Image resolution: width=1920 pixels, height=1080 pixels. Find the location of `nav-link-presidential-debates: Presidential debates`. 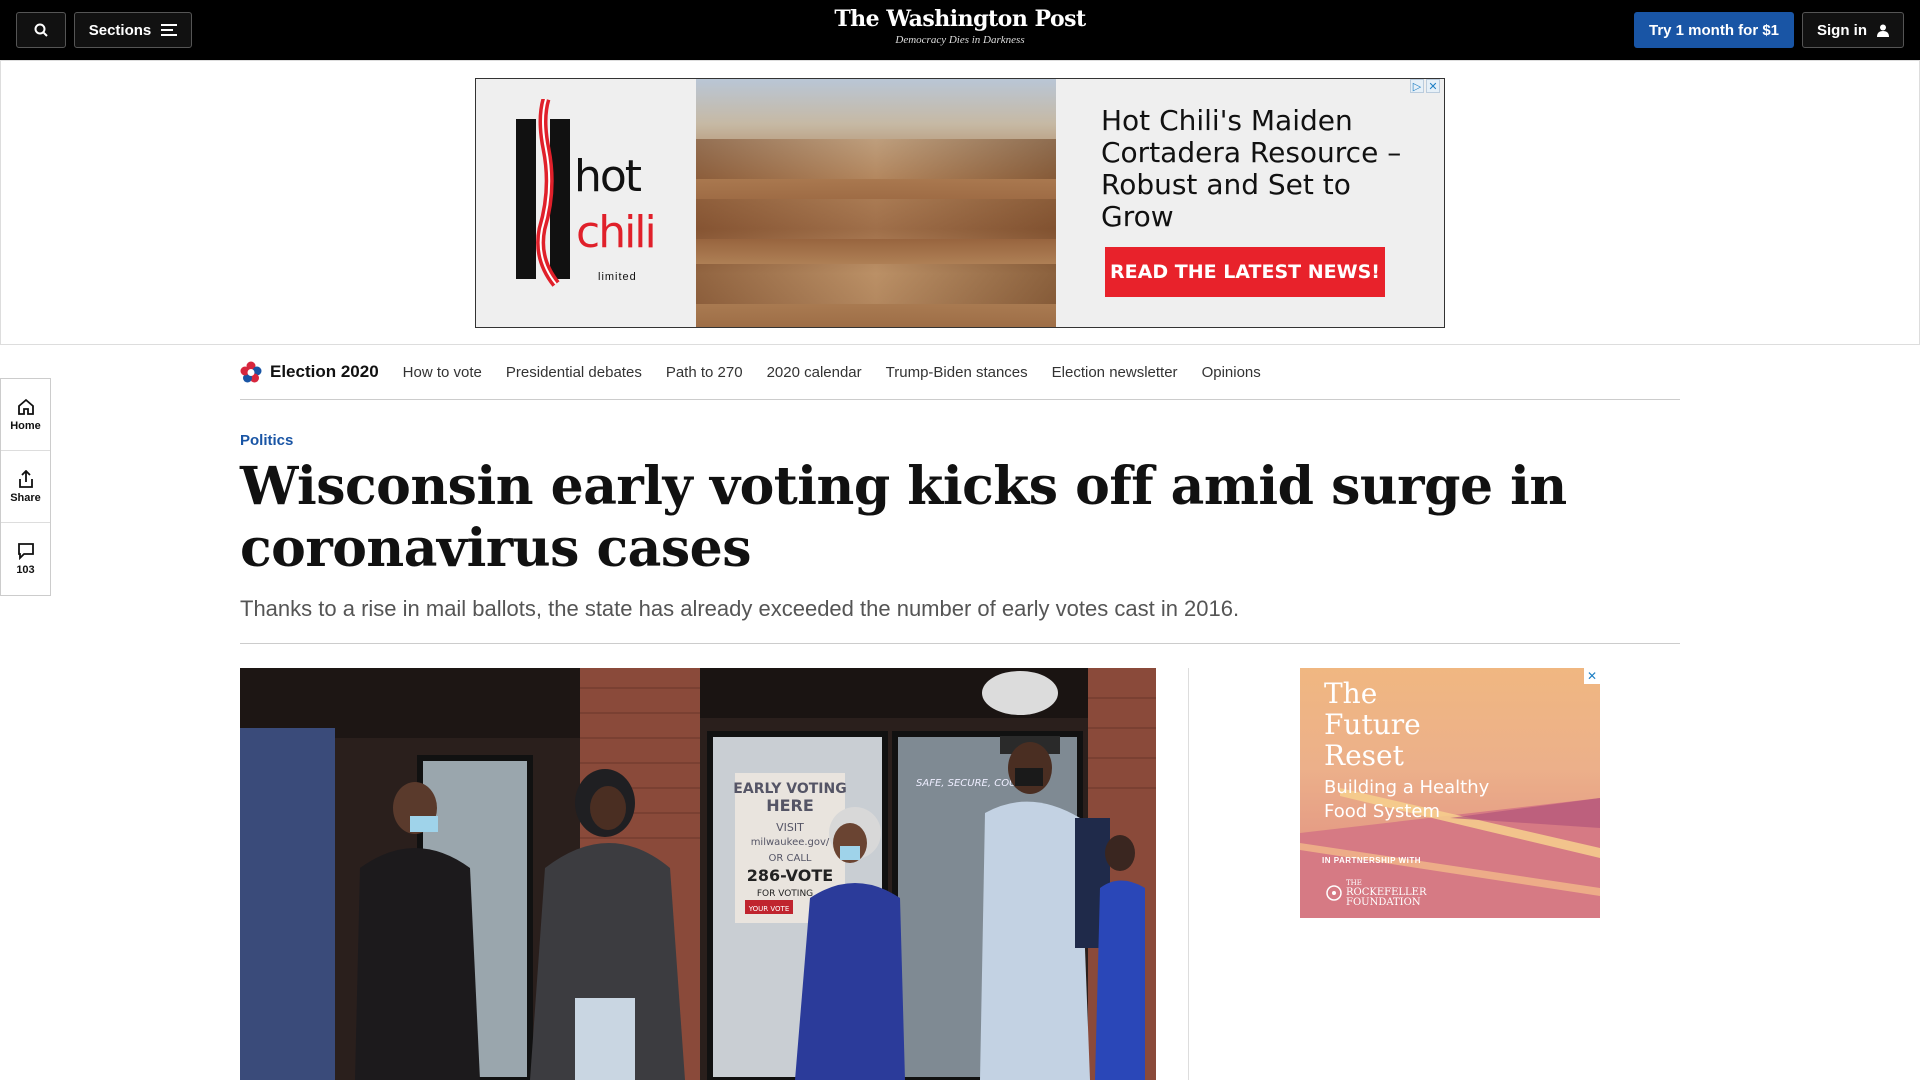

nav-link-presidential-debates: Presidential debates is located at coordinates (574, 372).